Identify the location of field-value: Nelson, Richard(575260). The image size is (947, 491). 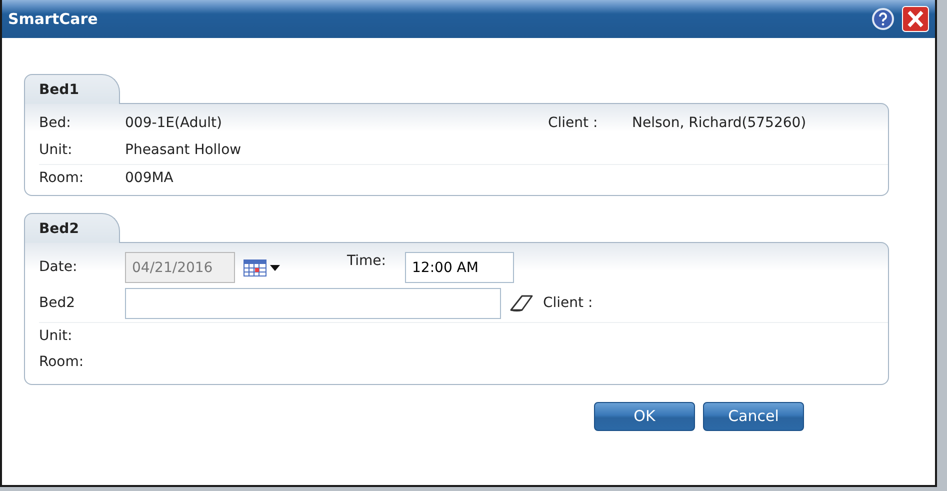
(719, 123).